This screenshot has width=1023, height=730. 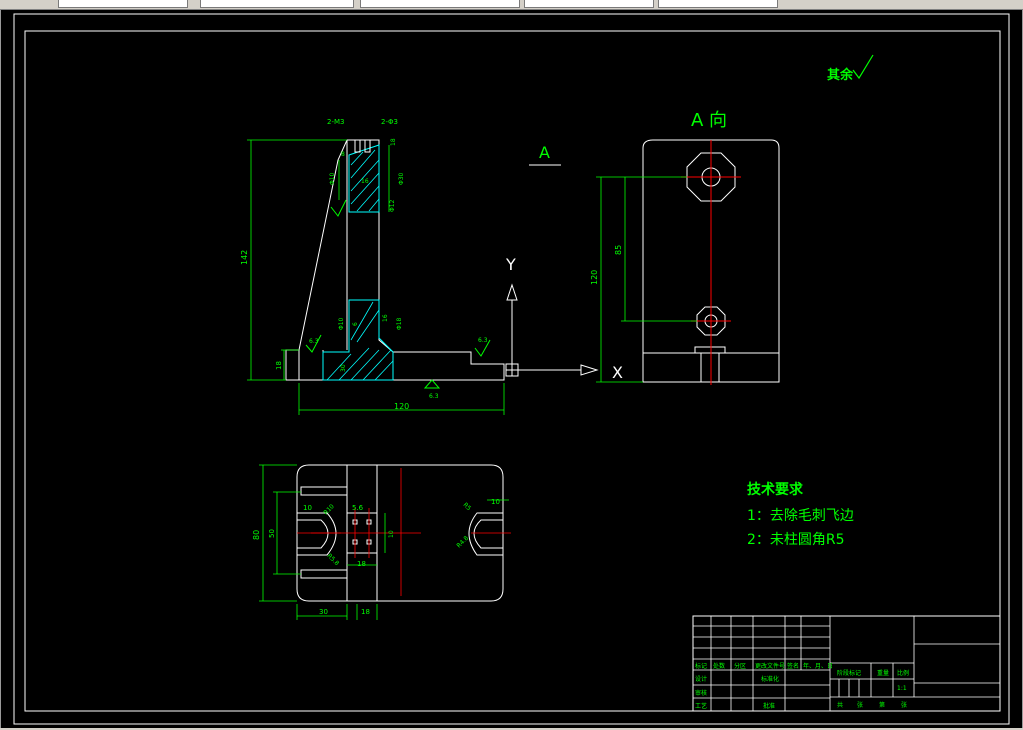 I want to click on dim-dia-10-mid: Φ10, so click(x=341, y=323).